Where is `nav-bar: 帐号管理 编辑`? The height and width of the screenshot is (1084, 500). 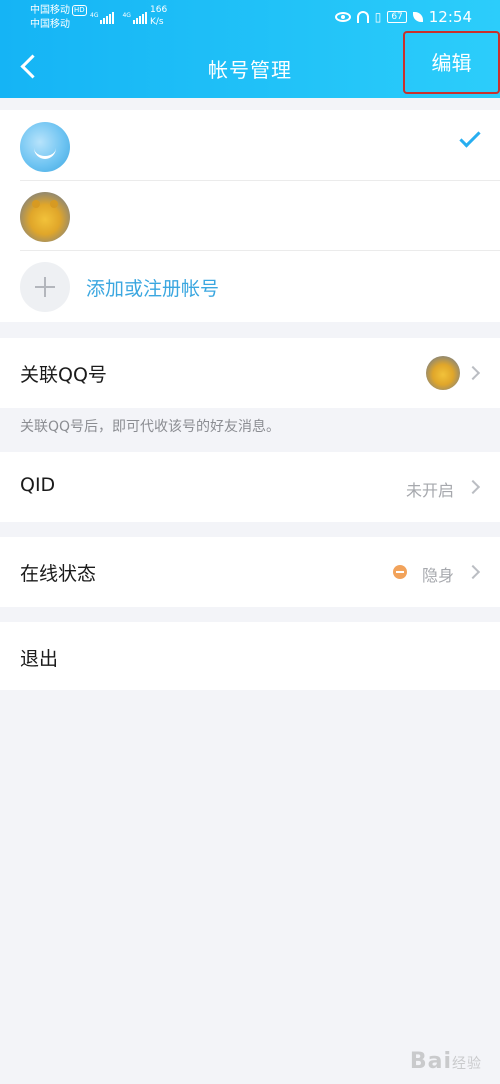 nav-bar: 帐号管理 编辑 is located at coordinates (250, 64).